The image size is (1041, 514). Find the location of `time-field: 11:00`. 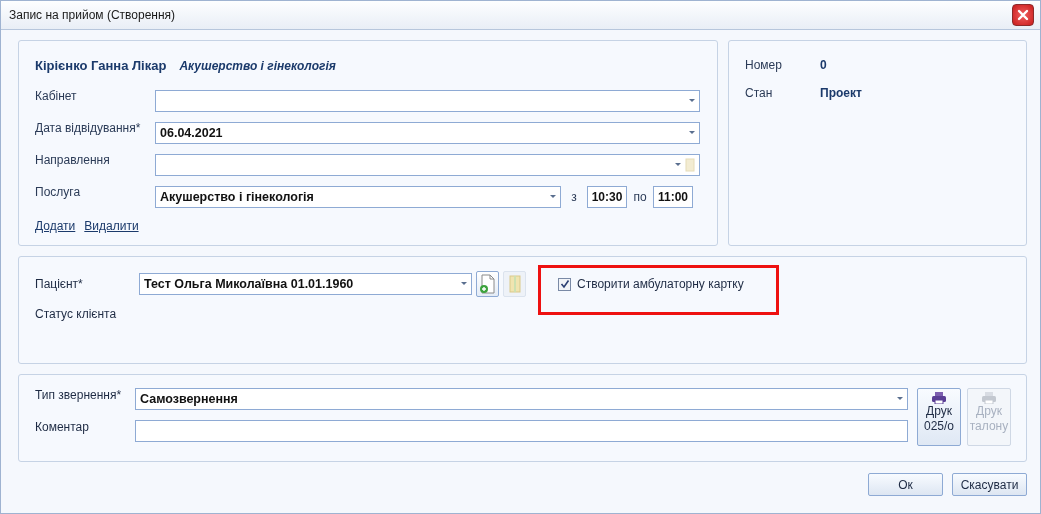

time-field: 11:00 is located at coordinates (673, 196).